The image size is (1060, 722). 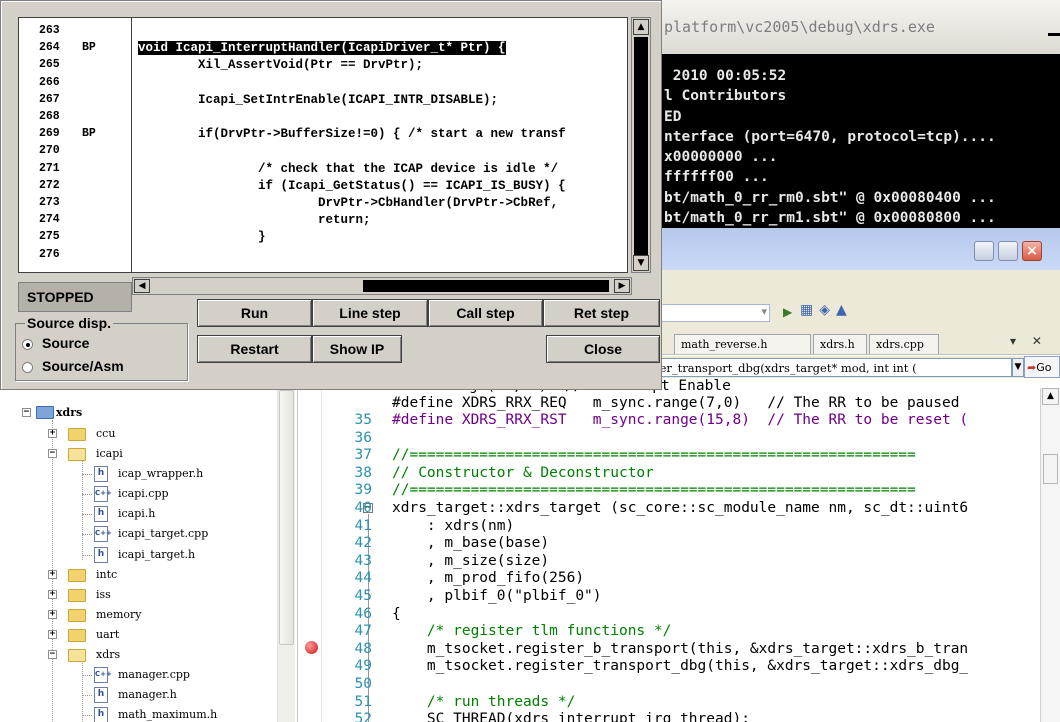 What do you see at coordinates (826, 310) in the screenshot?
I see `toolbar-icons: ▦◈▲` at bounding box center [826, 310].